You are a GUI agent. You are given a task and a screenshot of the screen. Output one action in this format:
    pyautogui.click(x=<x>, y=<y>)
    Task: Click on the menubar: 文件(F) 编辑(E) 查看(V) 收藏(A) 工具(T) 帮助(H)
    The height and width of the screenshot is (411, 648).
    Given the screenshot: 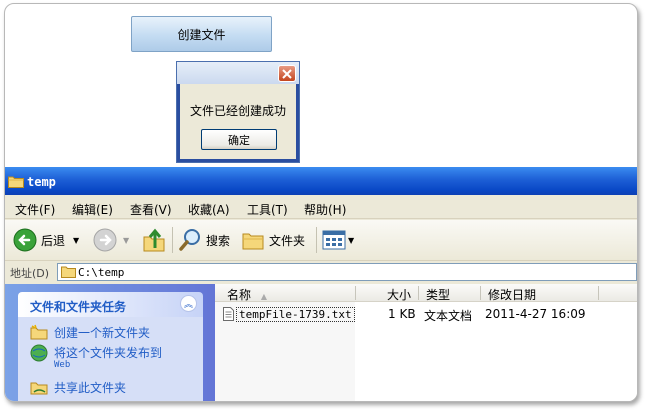 What is the action you would take?
    pyautogui.click(x=321, y=208)
    